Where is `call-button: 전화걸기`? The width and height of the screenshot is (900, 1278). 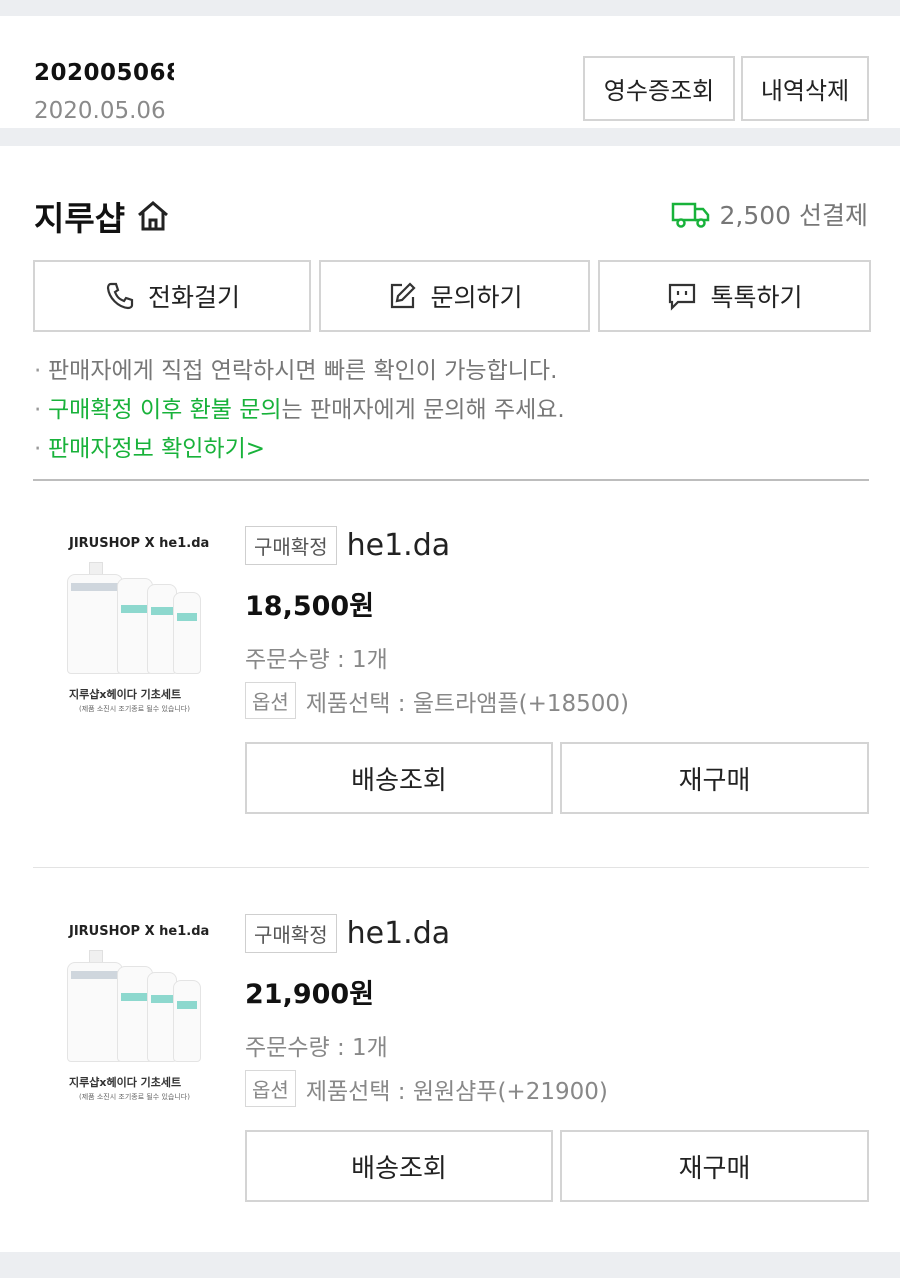
call-button: 전화걸기 is located at coordinates (172, 296).